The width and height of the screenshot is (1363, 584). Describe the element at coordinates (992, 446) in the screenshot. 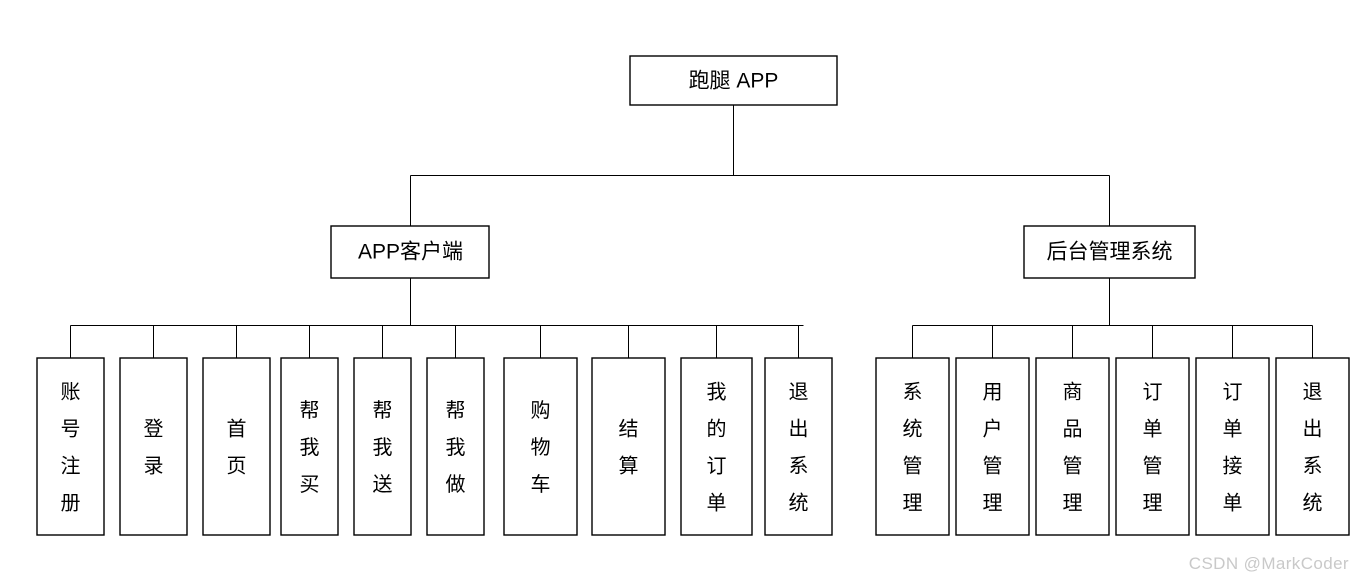

I see `node-leaf-user-management: 用户管理` at that location.